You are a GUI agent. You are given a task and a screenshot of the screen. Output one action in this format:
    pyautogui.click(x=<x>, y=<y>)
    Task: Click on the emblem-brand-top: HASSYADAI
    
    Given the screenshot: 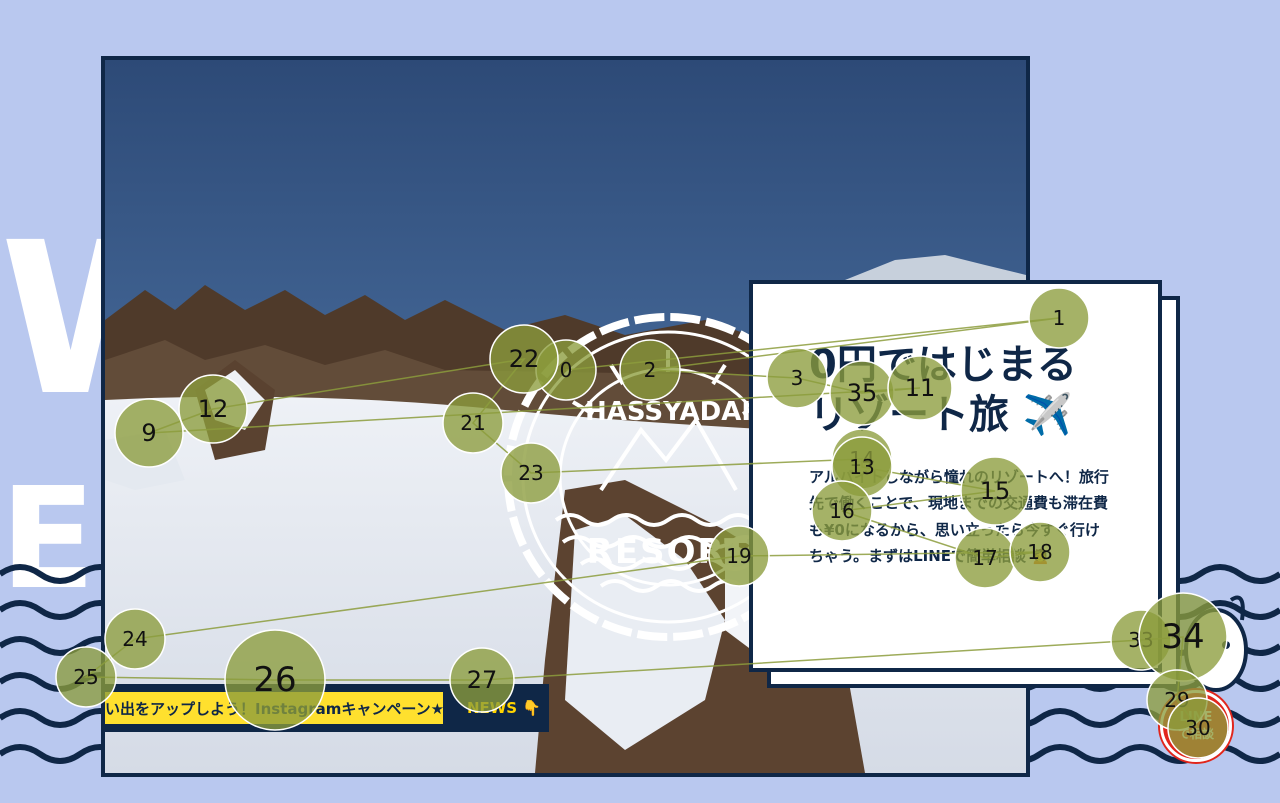 What is the action you would take?
    pyautogui.click(x=668, y=412)
    